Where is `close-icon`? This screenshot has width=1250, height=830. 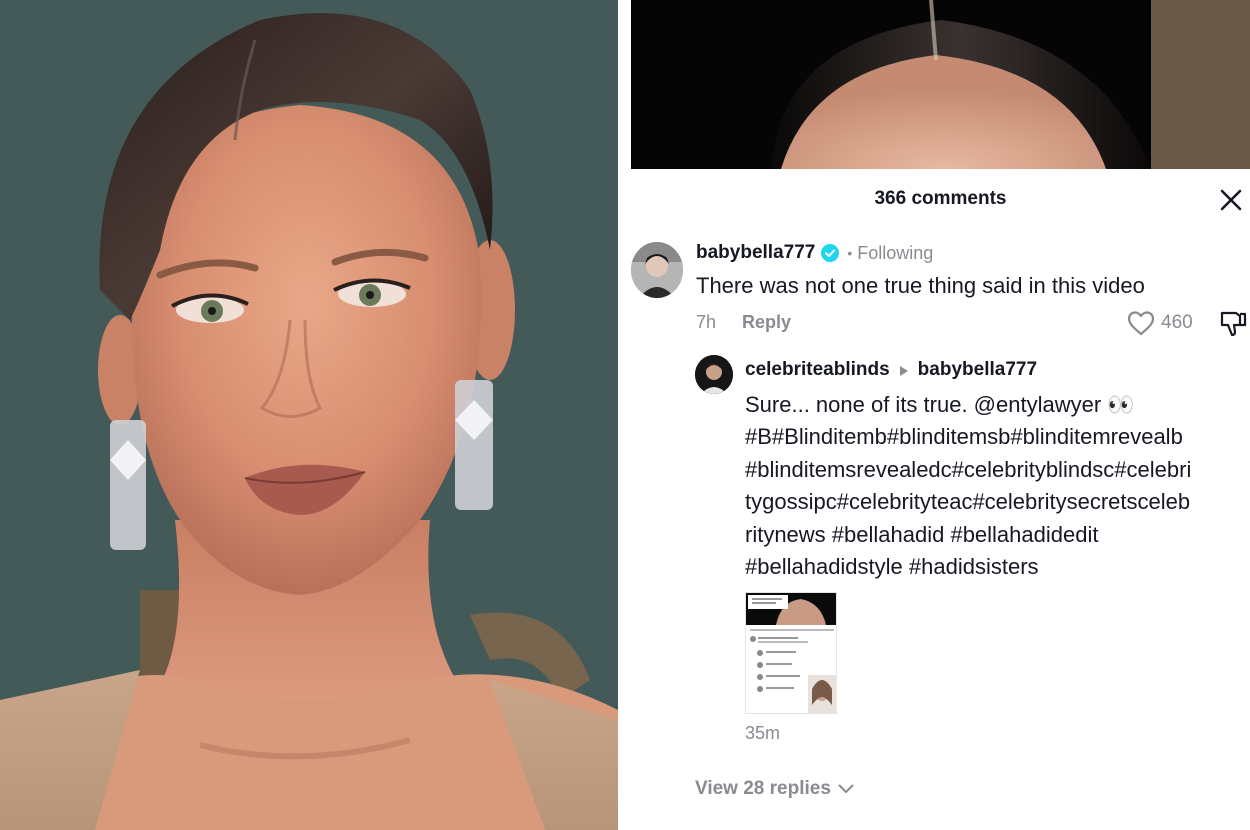
close-icon is located at coordinates (1231, 200).